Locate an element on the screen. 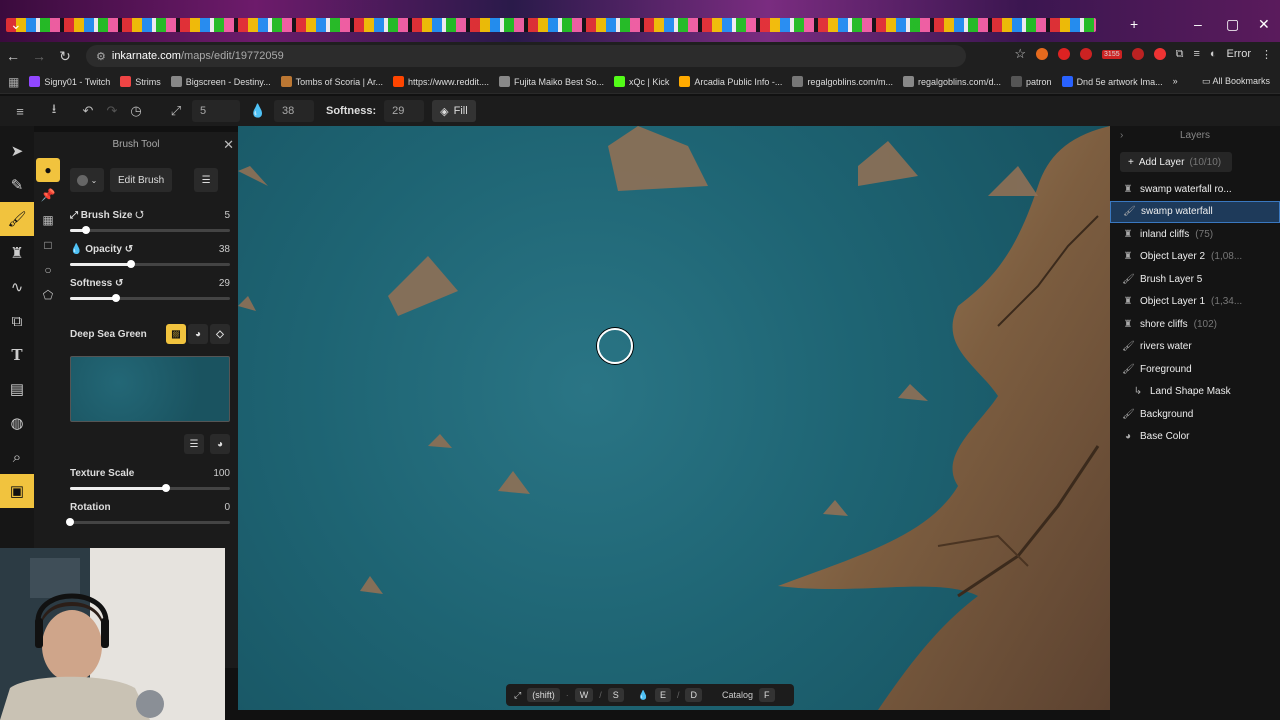 The width and height of the screenshot is (1280, 720). brush-preset-dropdown: ⌄ is located at coordinates (87, 180).